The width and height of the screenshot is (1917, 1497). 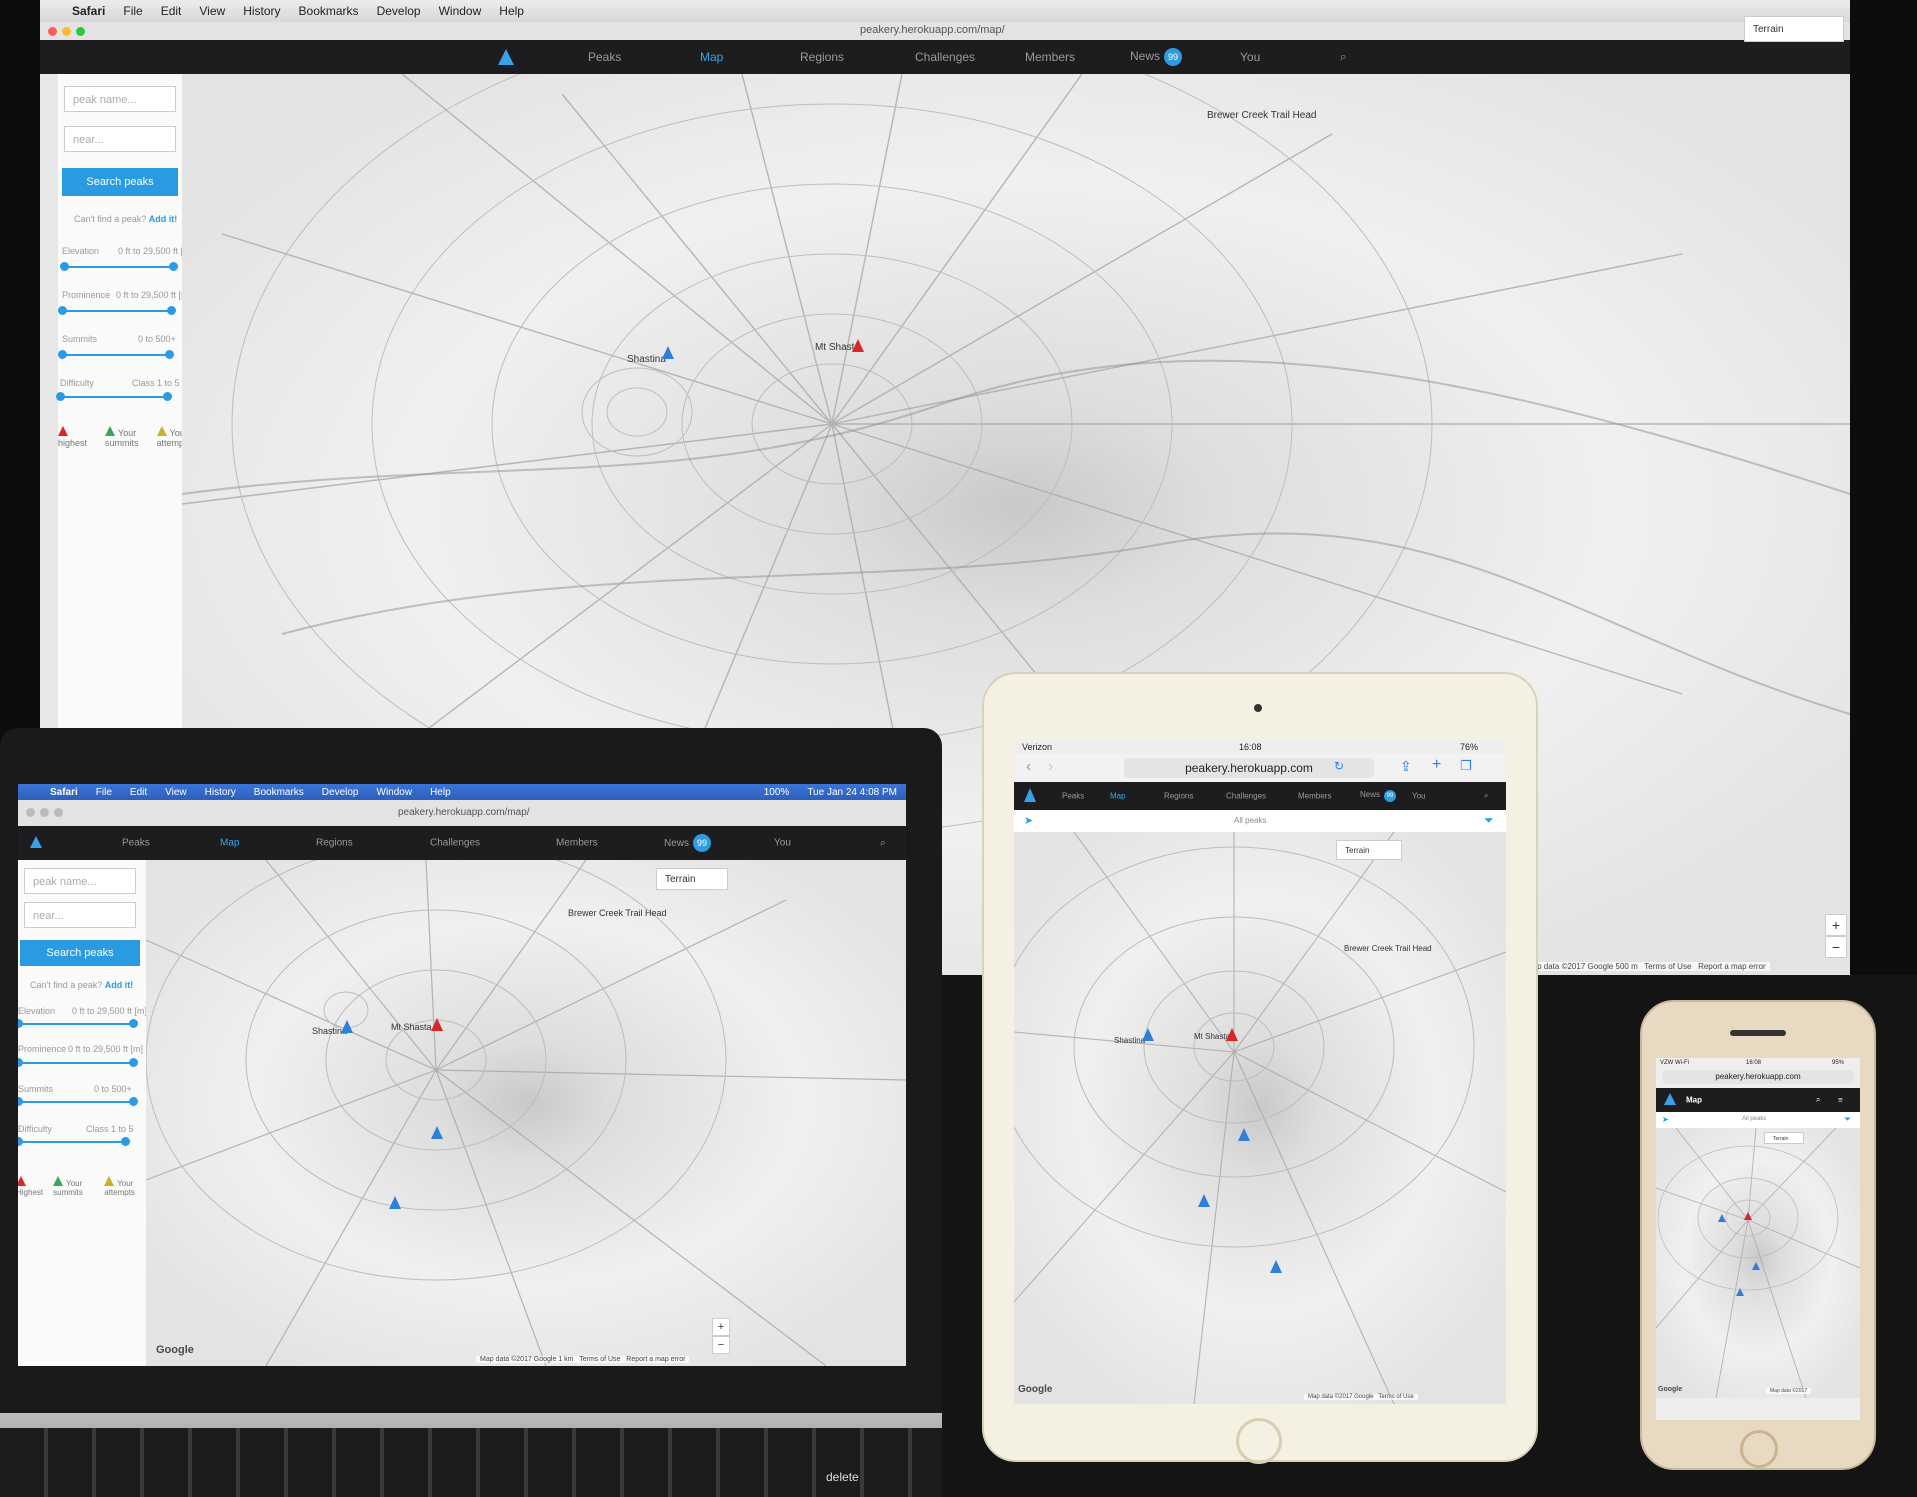 I want to click on zoom-out-button: −, so click(x=721, y=1345).